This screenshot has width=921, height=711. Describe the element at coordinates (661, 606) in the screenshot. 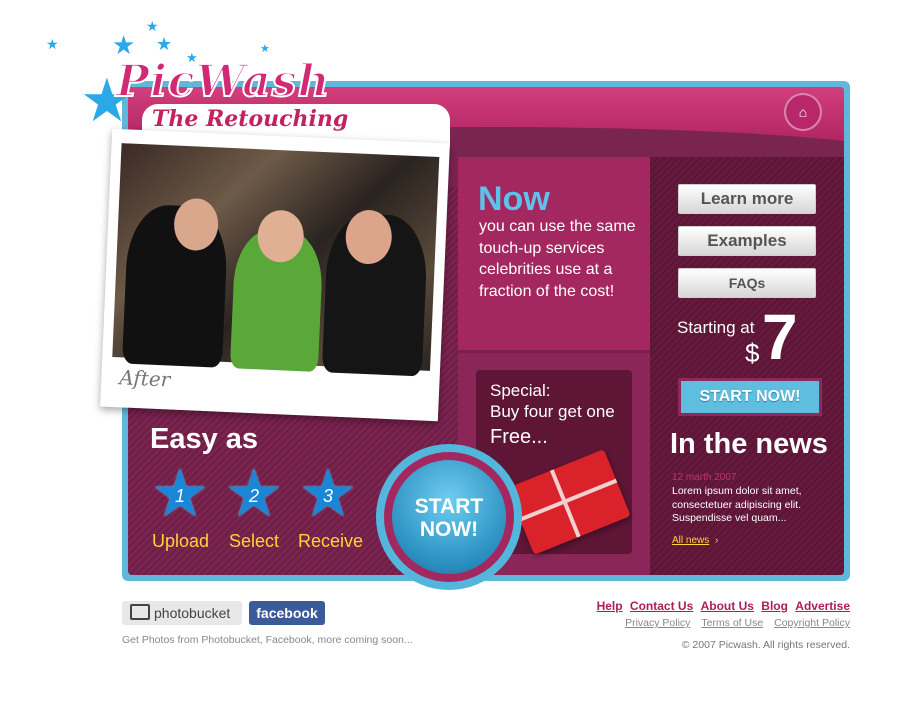

I see `contact-us-link: Contact Us` at that location.